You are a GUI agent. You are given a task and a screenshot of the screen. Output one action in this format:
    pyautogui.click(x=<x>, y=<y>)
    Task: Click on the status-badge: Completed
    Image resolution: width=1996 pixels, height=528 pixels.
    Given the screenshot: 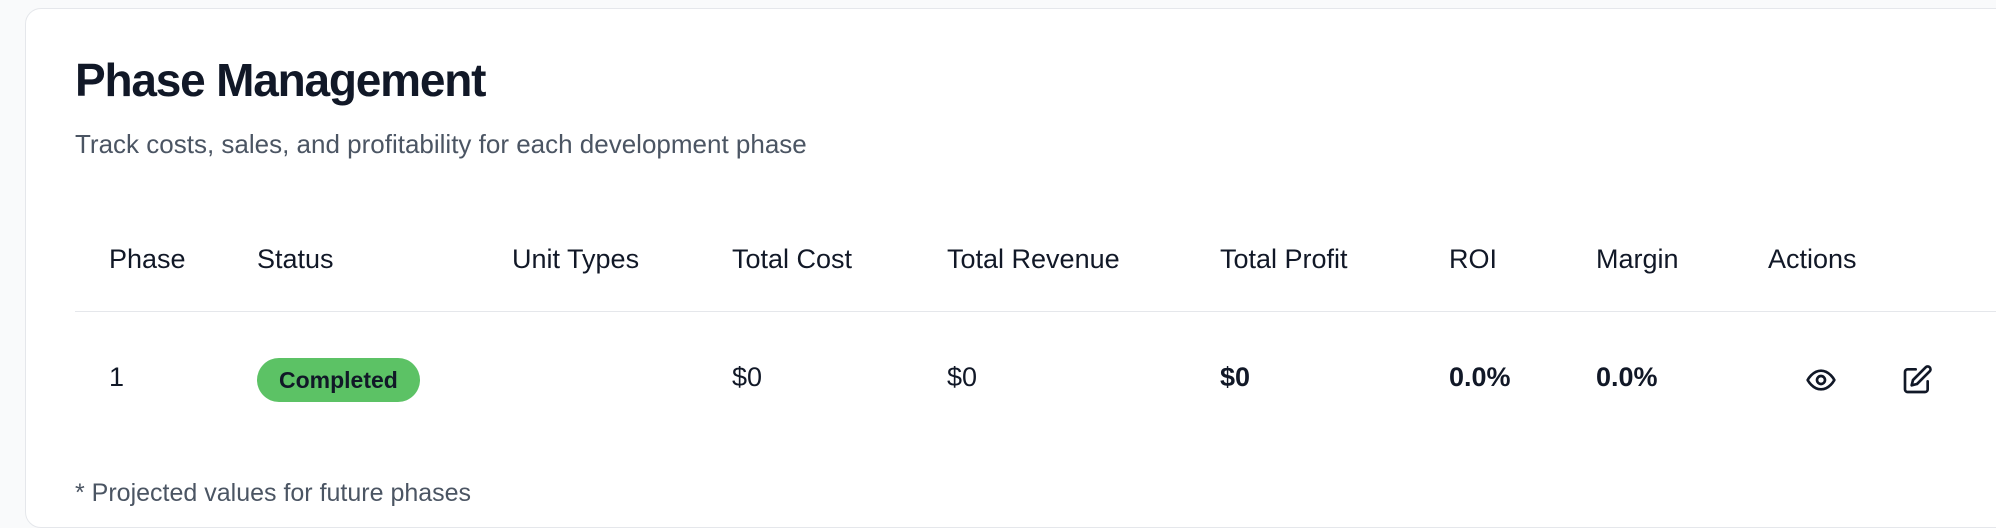 What is the action you would take?
    pyautogui.click(x=338, y=380)
    